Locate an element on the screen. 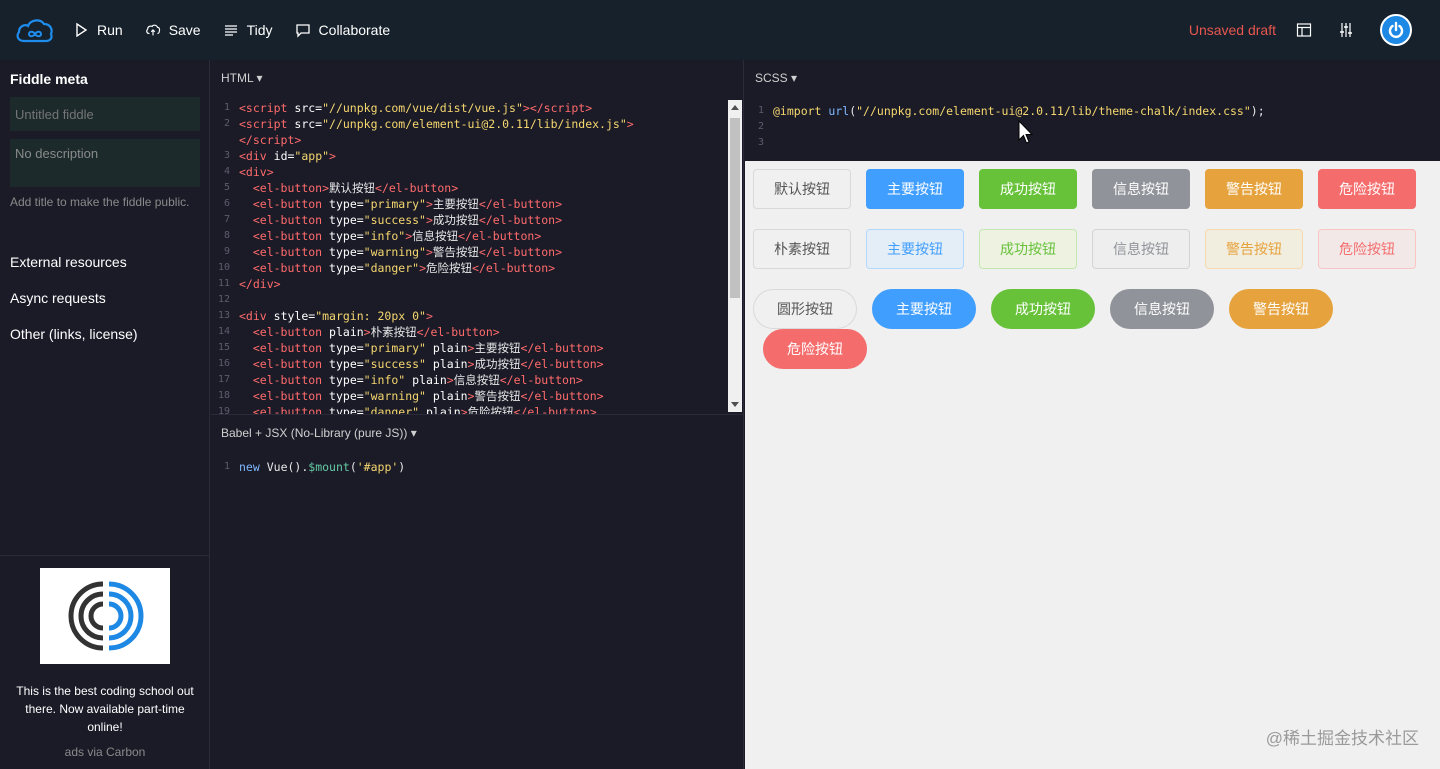 This screenshot has height=769, width=1440. element-button: 默认按钮 is located at coordinates (802, 189).